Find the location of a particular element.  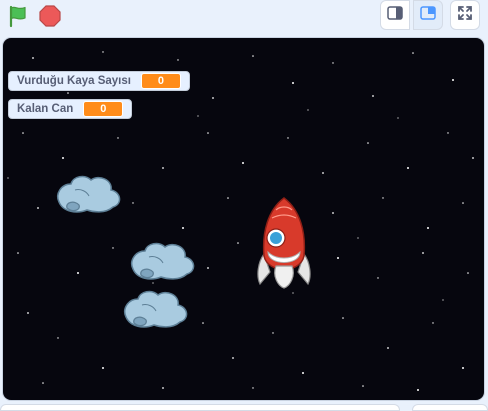

stage-controls is located at coordinates (244, 17).